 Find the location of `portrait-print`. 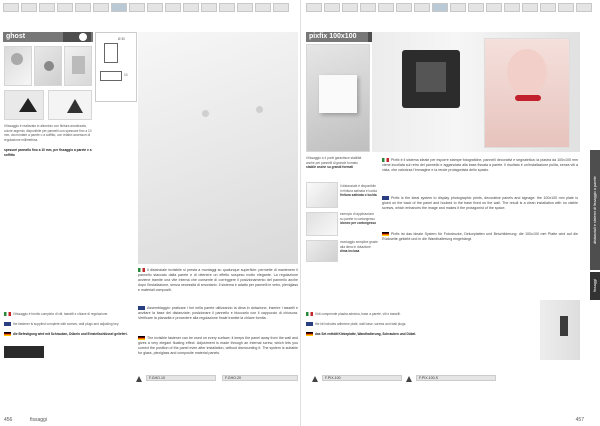

portrait-print is located at coordinates (527, 93).